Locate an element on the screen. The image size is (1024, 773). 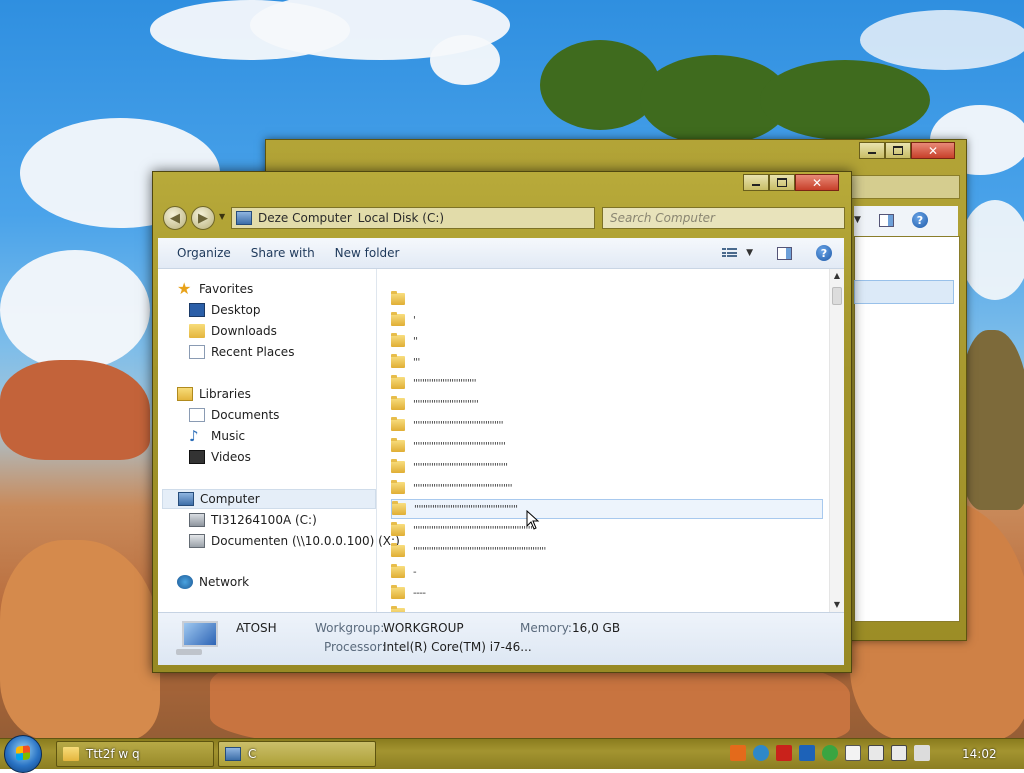
vlc-icon is located at coordinates (738, 753).